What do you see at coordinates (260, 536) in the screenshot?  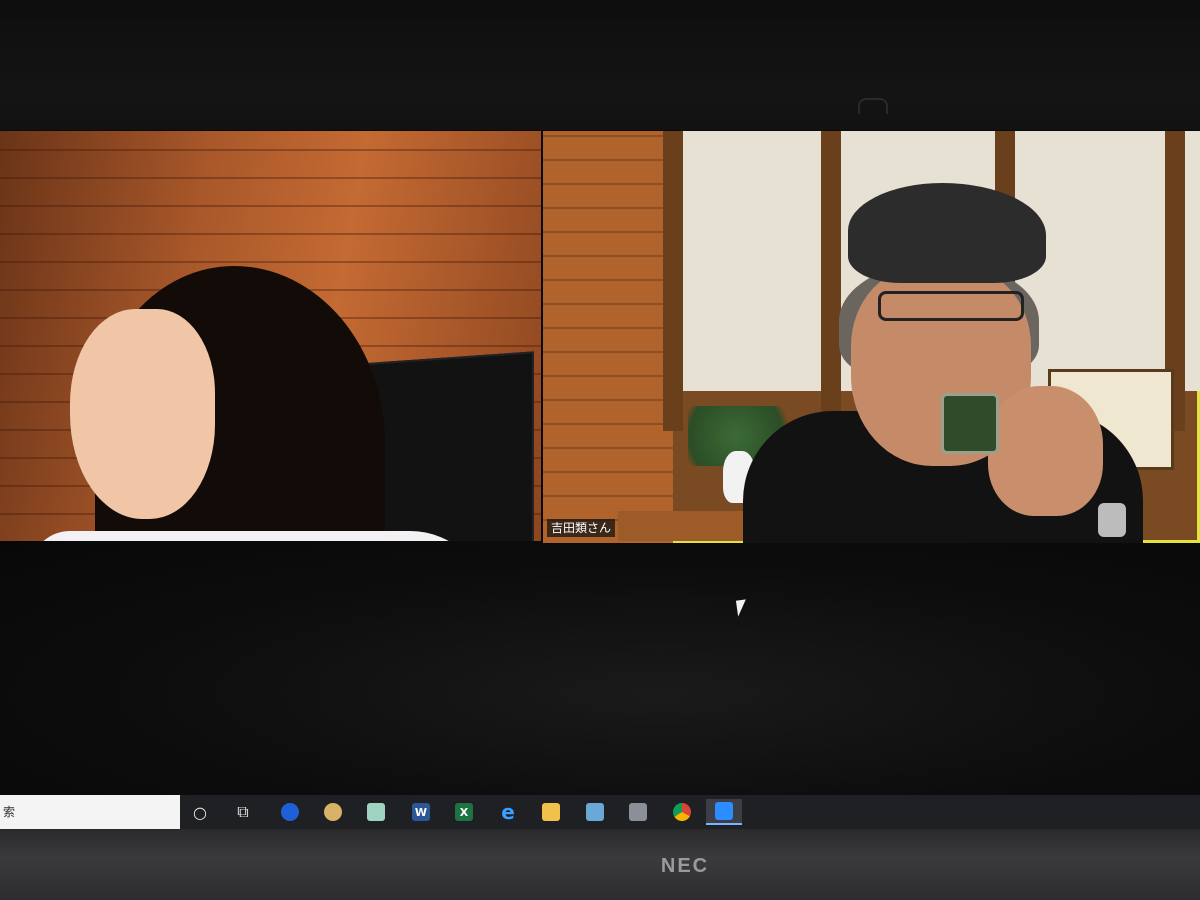 I see `participant-jacket` at bounding box center [260, 536].